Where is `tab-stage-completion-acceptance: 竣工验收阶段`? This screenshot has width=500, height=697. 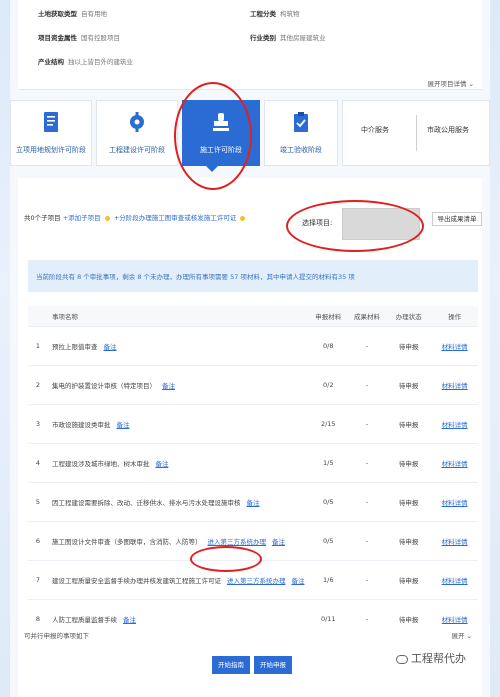
tab-stage-completion-acceptance: 竣工验收阶段 is located at coordinates (301, 133).